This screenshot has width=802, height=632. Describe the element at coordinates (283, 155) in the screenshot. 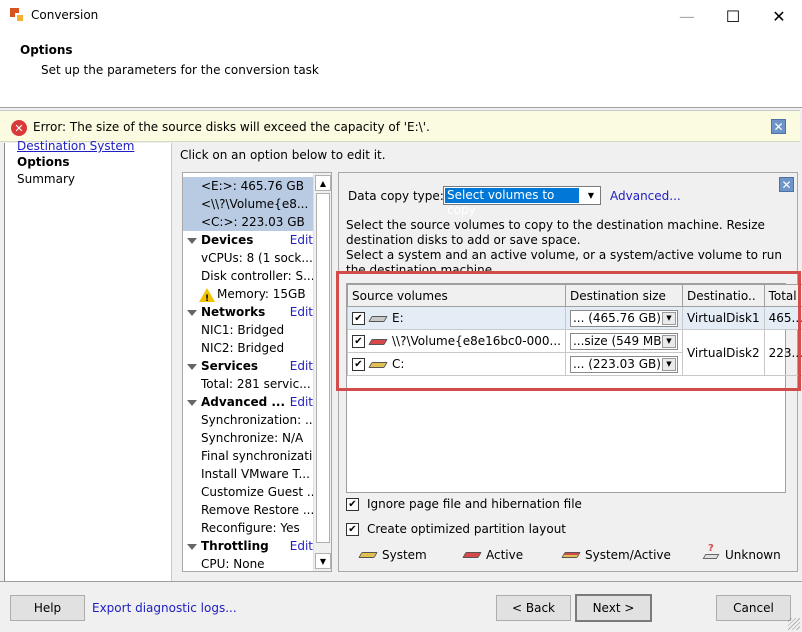

I see `instruction-text: Click on an option below to edit it.` at that location.